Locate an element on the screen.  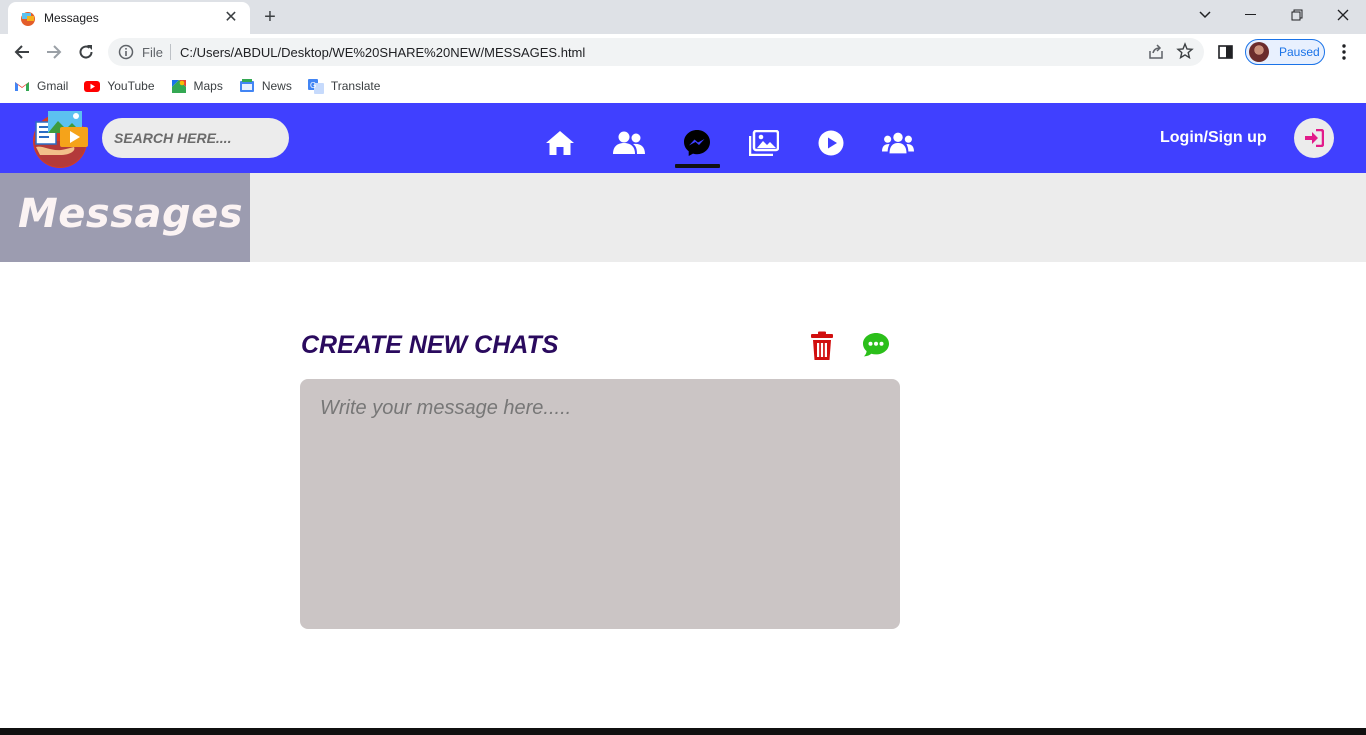
url-scheme-label: File is located at coordinates (152, 52).